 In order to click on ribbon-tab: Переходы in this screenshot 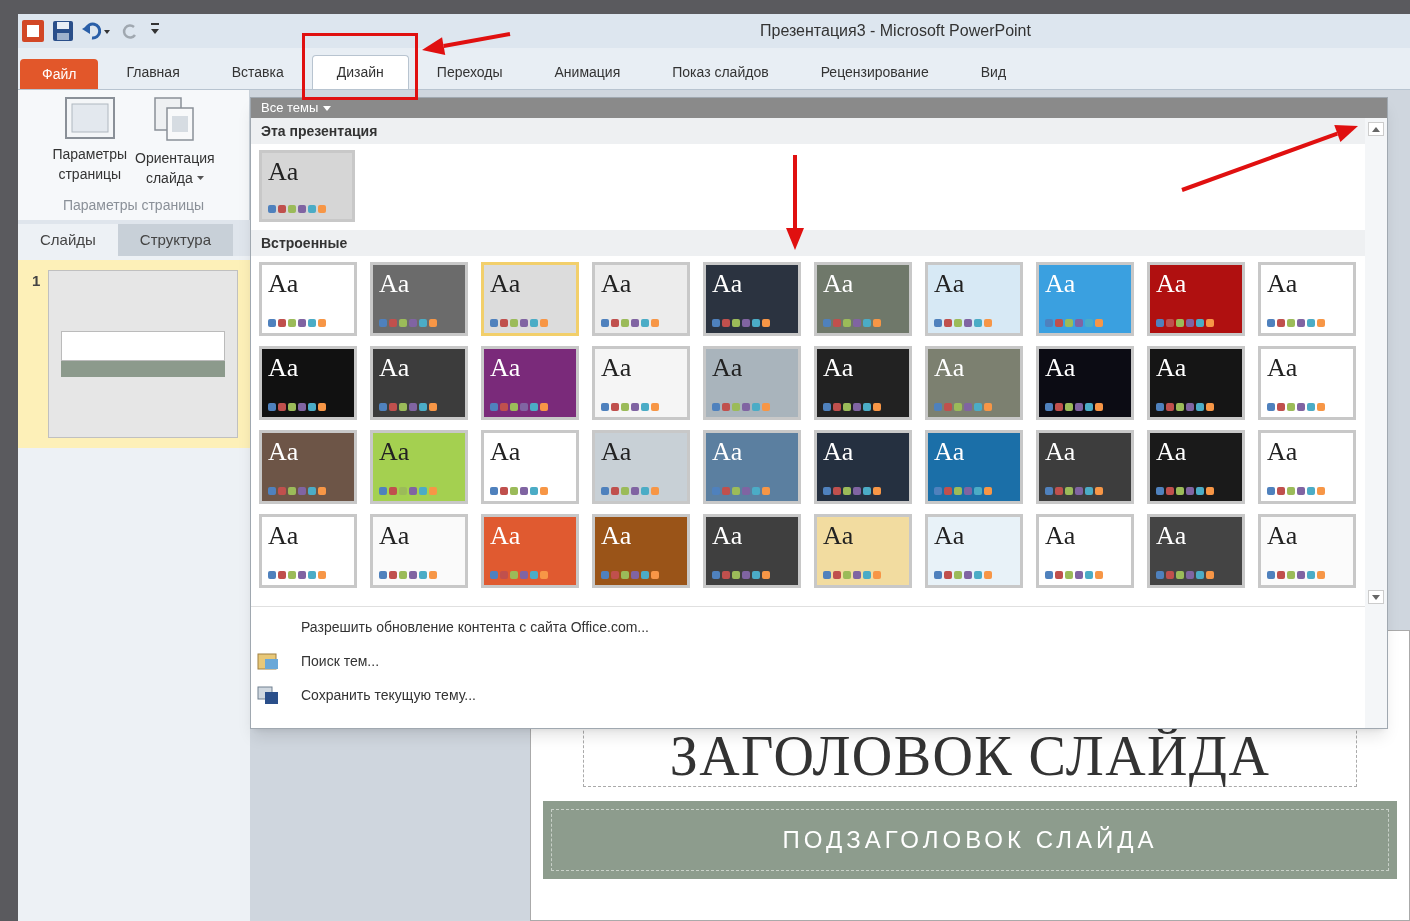, I will do `click(469, 72)`.